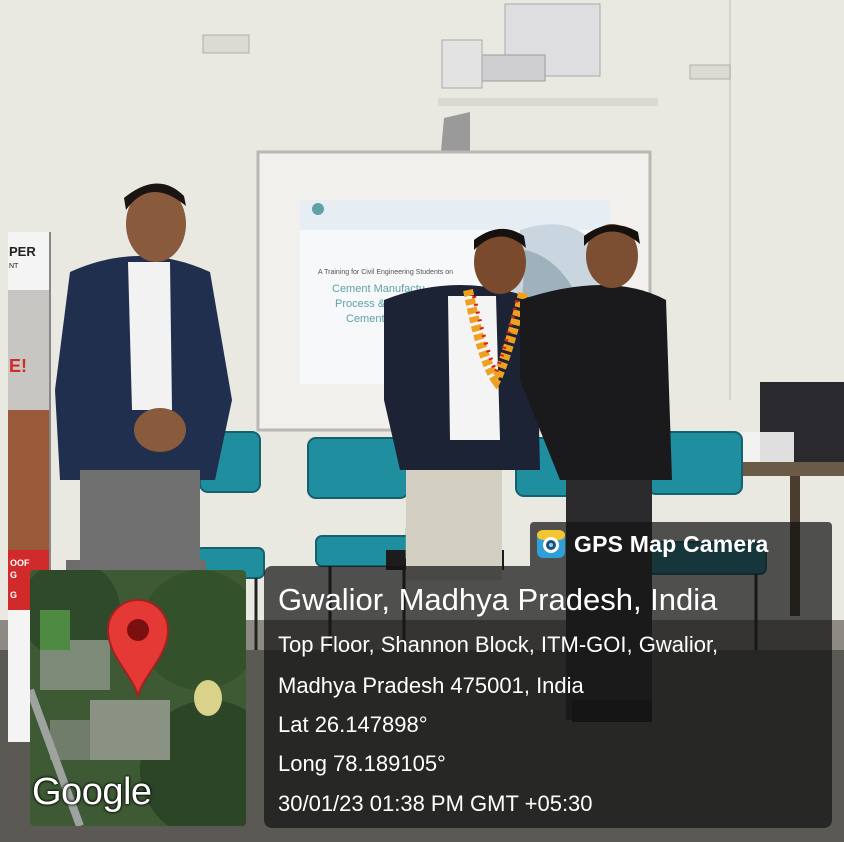 This screenshot has height=842, width=844. What do you see at coordinates (435, 803) in the screenshot?
I see `timestamp: 30/01/23 01:38 PM GMT +05:30` at bounding box center [435, 803].